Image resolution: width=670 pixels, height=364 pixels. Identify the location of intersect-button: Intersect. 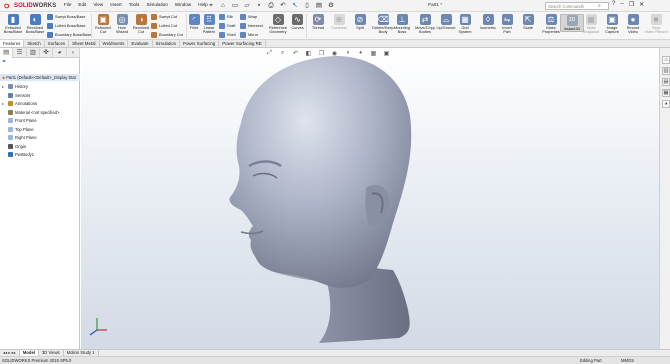
(251, 25).